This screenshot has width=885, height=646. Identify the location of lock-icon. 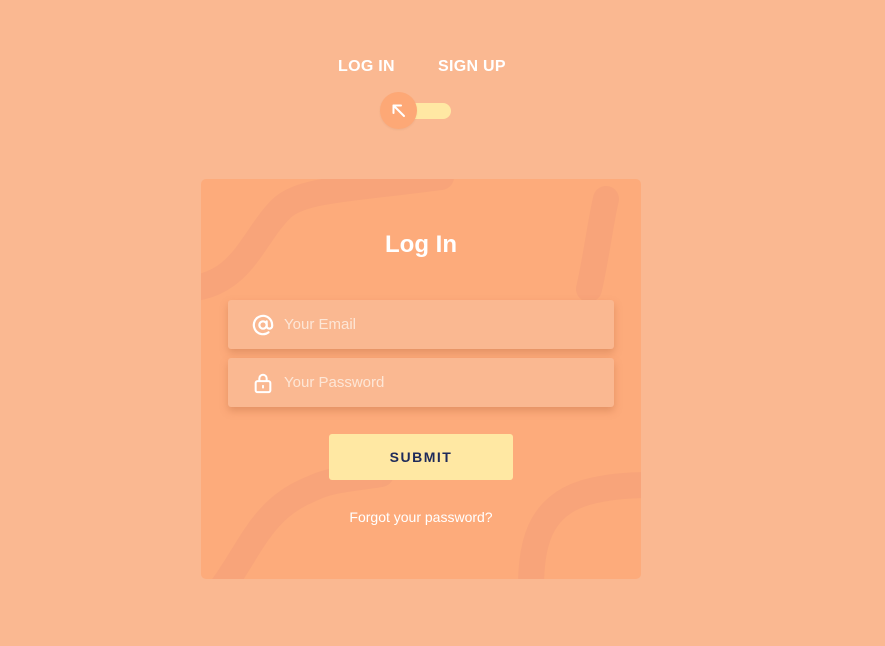
(263, 383).